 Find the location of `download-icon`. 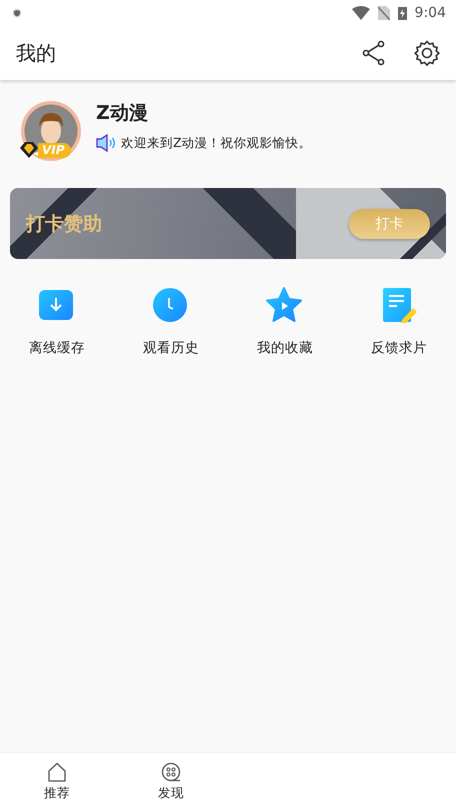

download-icon is located at coordinates (57, 305).